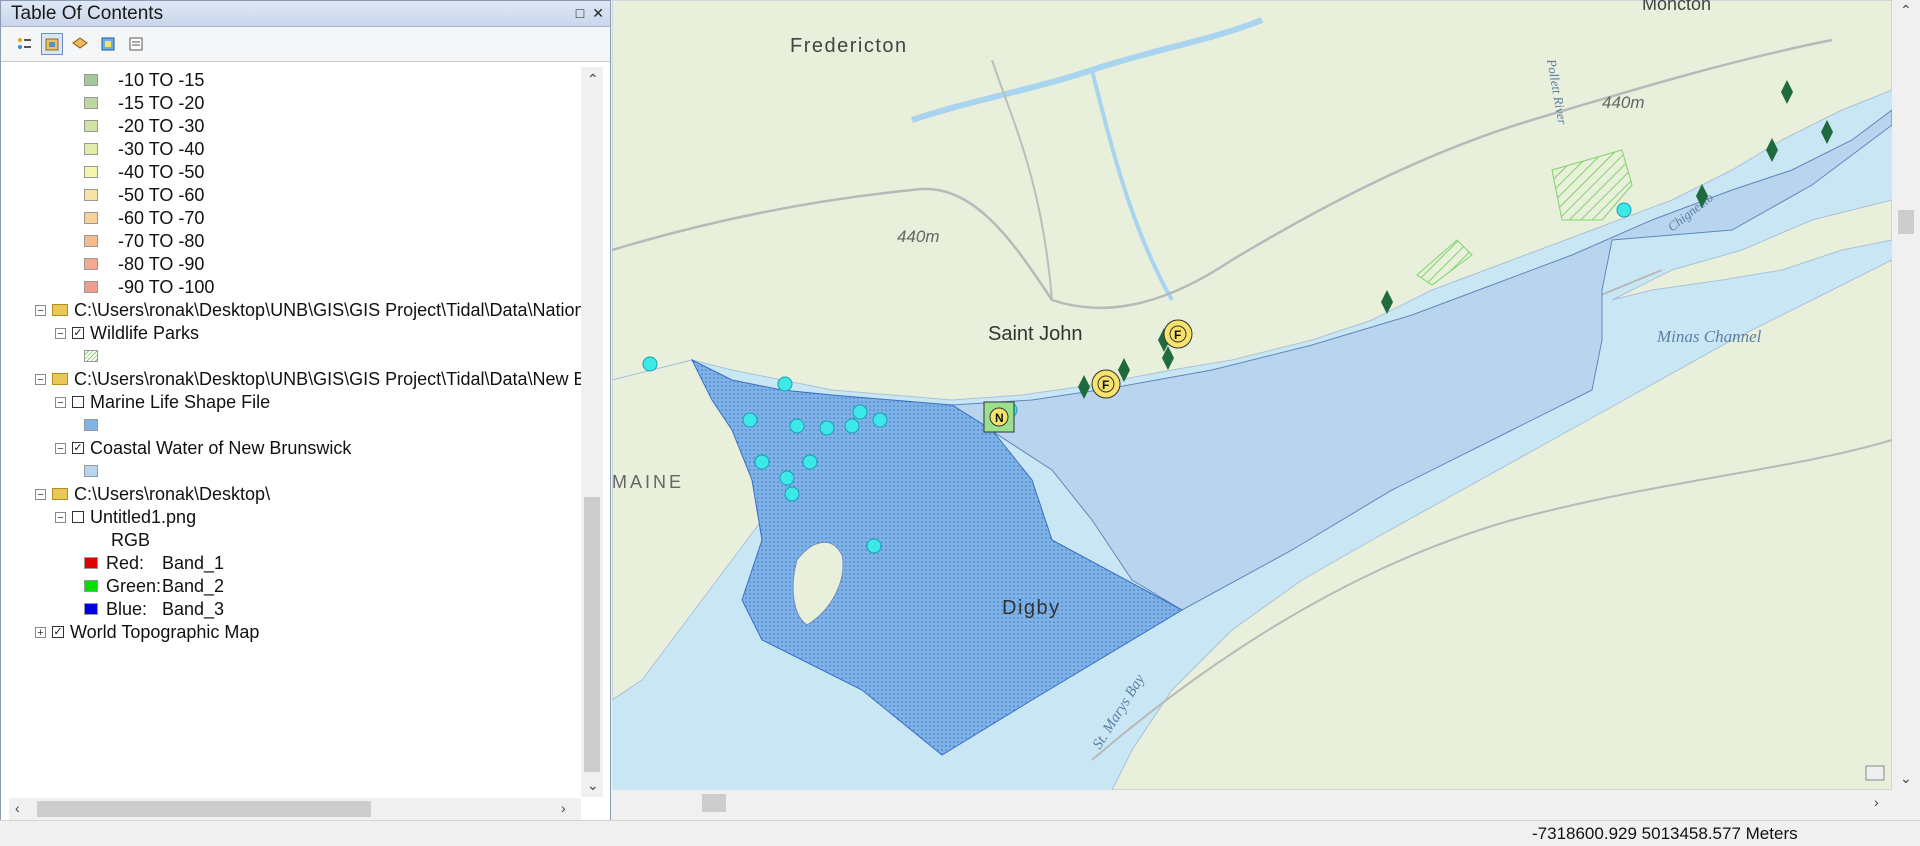  Describe the element at coordinates (1665, 833) in the screenshot. I see `cursor-coordinates: -7318600.929 5013458.577 Meters` at that location.